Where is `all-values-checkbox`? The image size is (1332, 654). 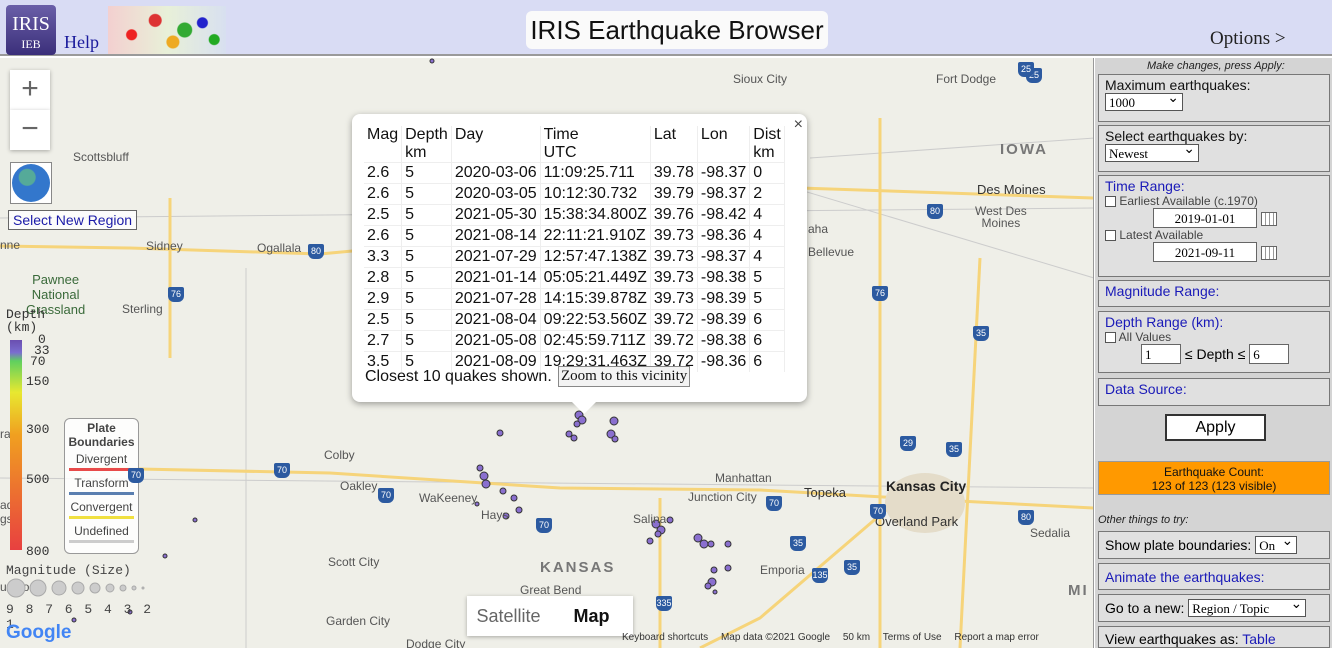
all-values-checkbox is located at coordinates (1110, 338).